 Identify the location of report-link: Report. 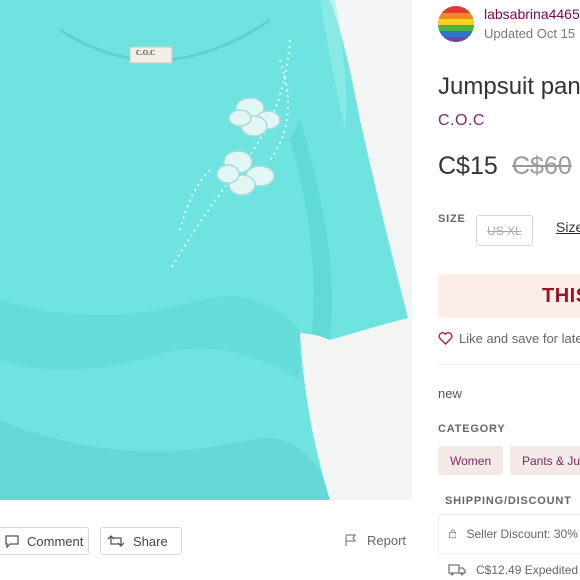
(375, 540).